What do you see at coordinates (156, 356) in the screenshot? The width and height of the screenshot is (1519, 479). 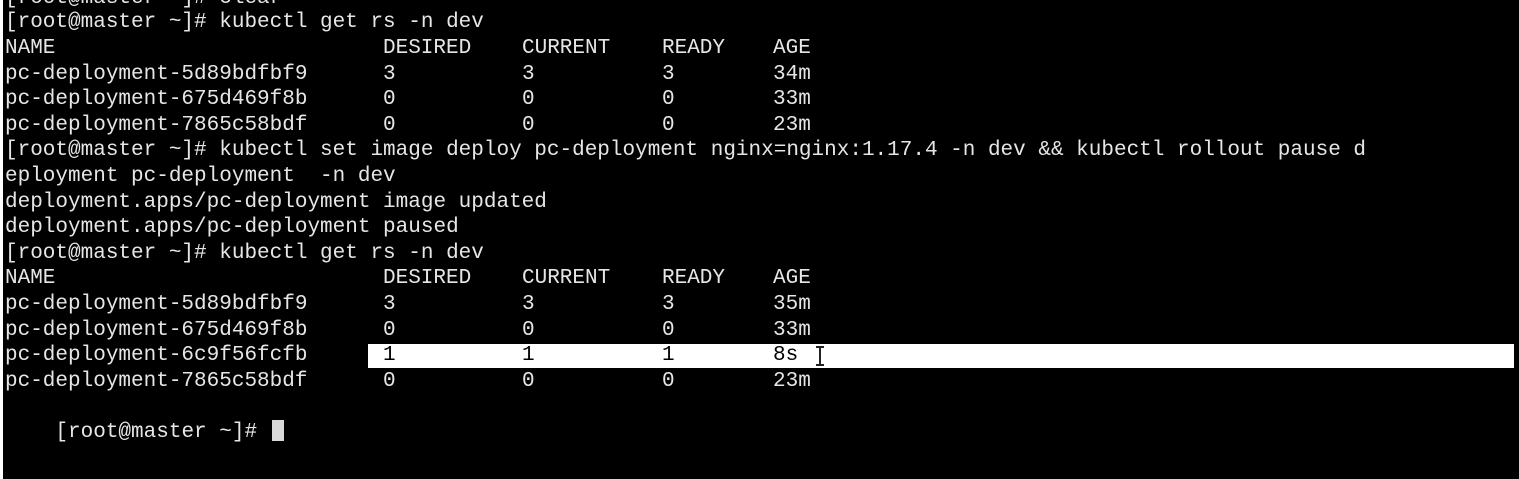 I see `cell-name: pc-deployment-6c9f56fcfb` at bounding box center [156, 356].